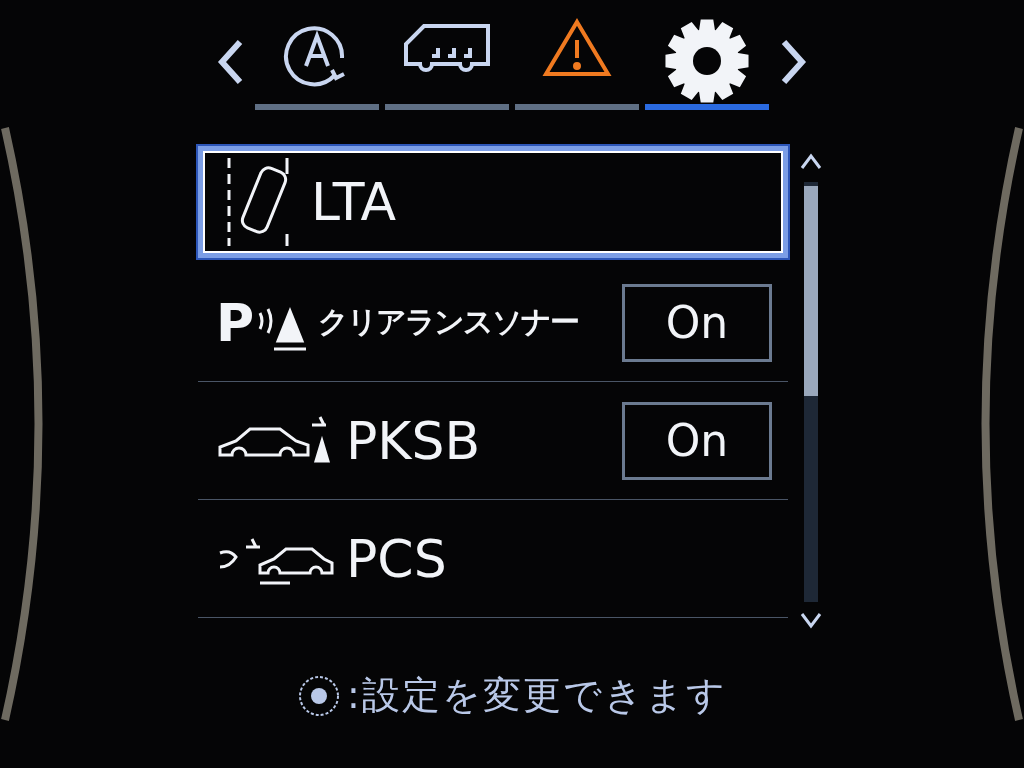 The width and height of the screenshot is (1024, 768). What do you see at coordinates (396, 558) in the screenshot?
I see `item-label: PCS` at bounding box center [396, 558].